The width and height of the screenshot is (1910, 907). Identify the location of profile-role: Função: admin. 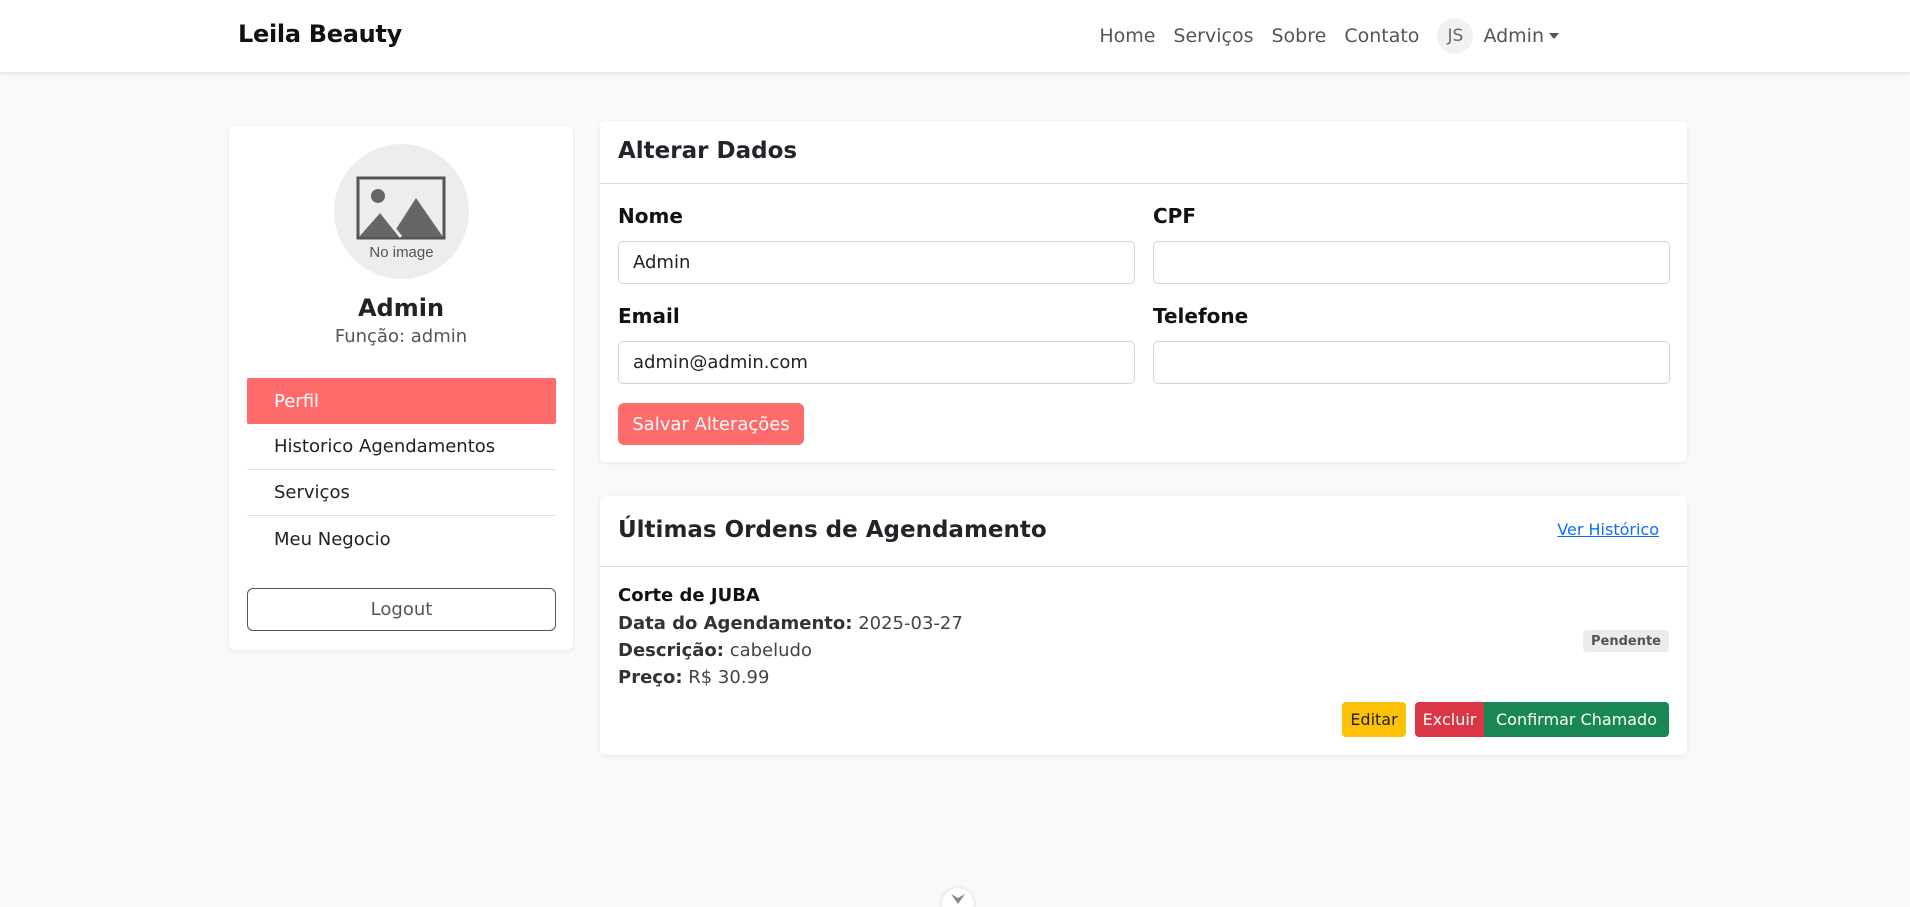
(401, 336).